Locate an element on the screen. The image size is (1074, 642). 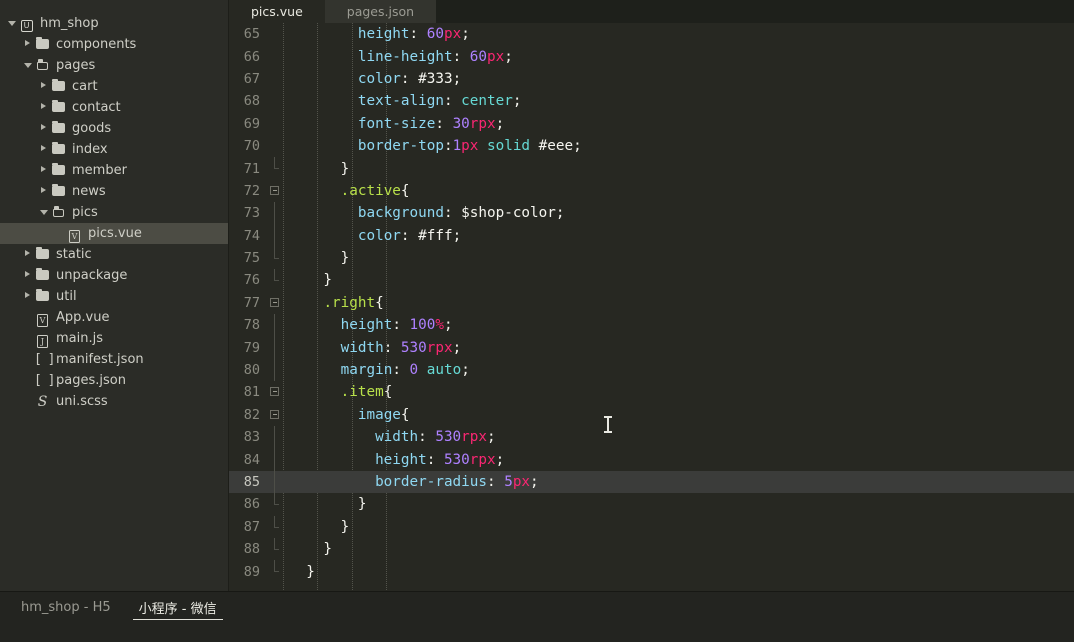
code-line: 73 background: $shop-color; is located at coordinates (651, 213).